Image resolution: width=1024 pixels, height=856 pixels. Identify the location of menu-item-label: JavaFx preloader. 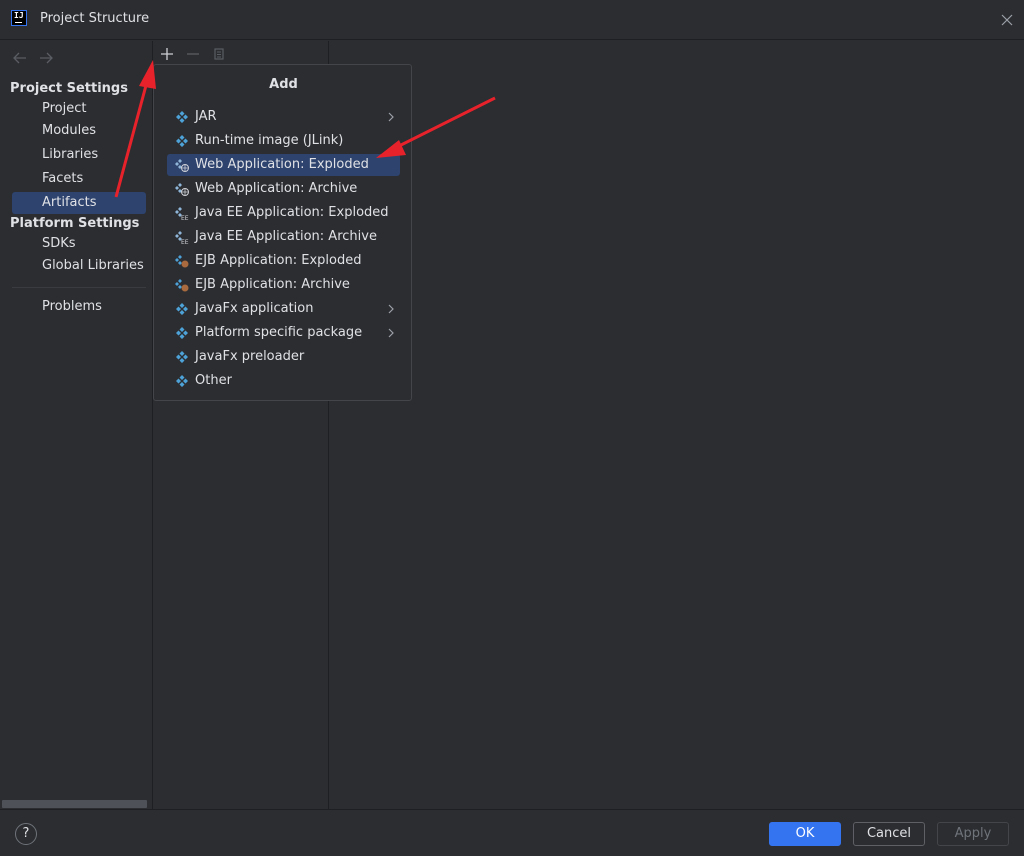
(250, 356).